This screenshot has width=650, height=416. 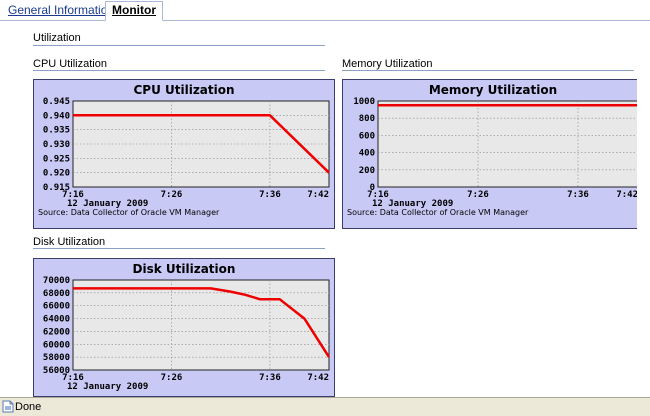 I want to click on tab-general-information: General Information, so click(x=61, y=10).